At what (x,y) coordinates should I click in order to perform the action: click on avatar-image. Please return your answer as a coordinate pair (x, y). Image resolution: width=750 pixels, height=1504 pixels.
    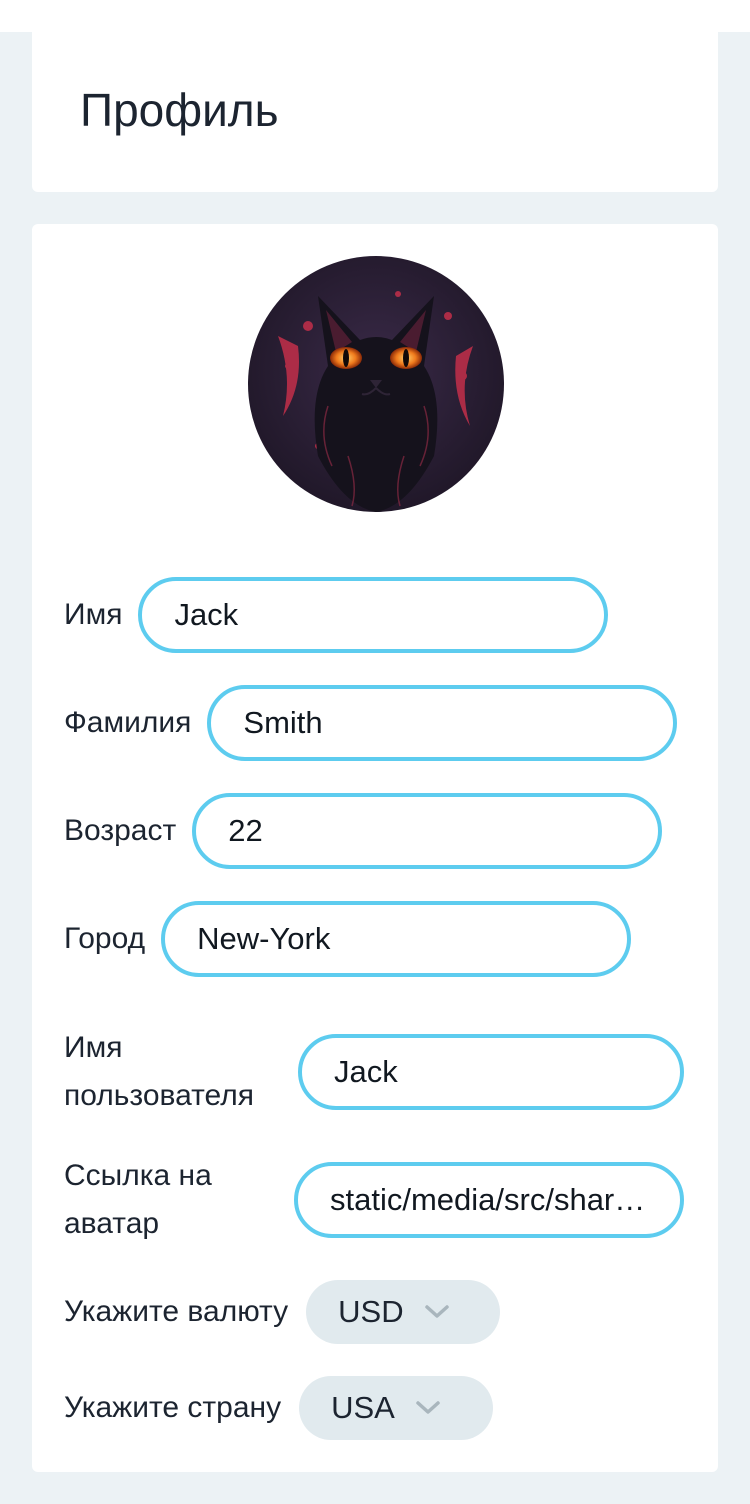
    Looking at the image, I should click on (376, 384).